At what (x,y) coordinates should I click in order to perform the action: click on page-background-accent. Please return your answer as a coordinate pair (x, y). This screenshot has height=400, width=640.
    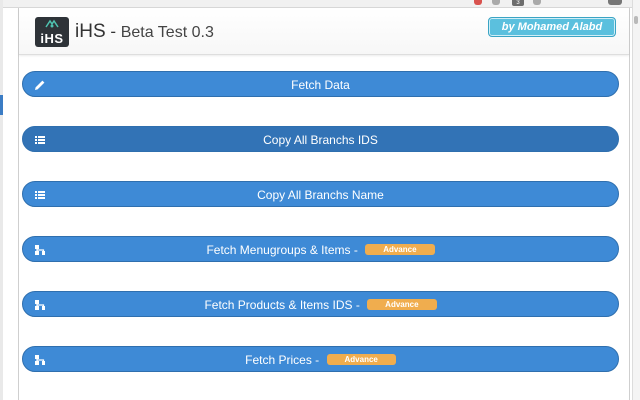
    Looking at the image, I should click on (1, 105).